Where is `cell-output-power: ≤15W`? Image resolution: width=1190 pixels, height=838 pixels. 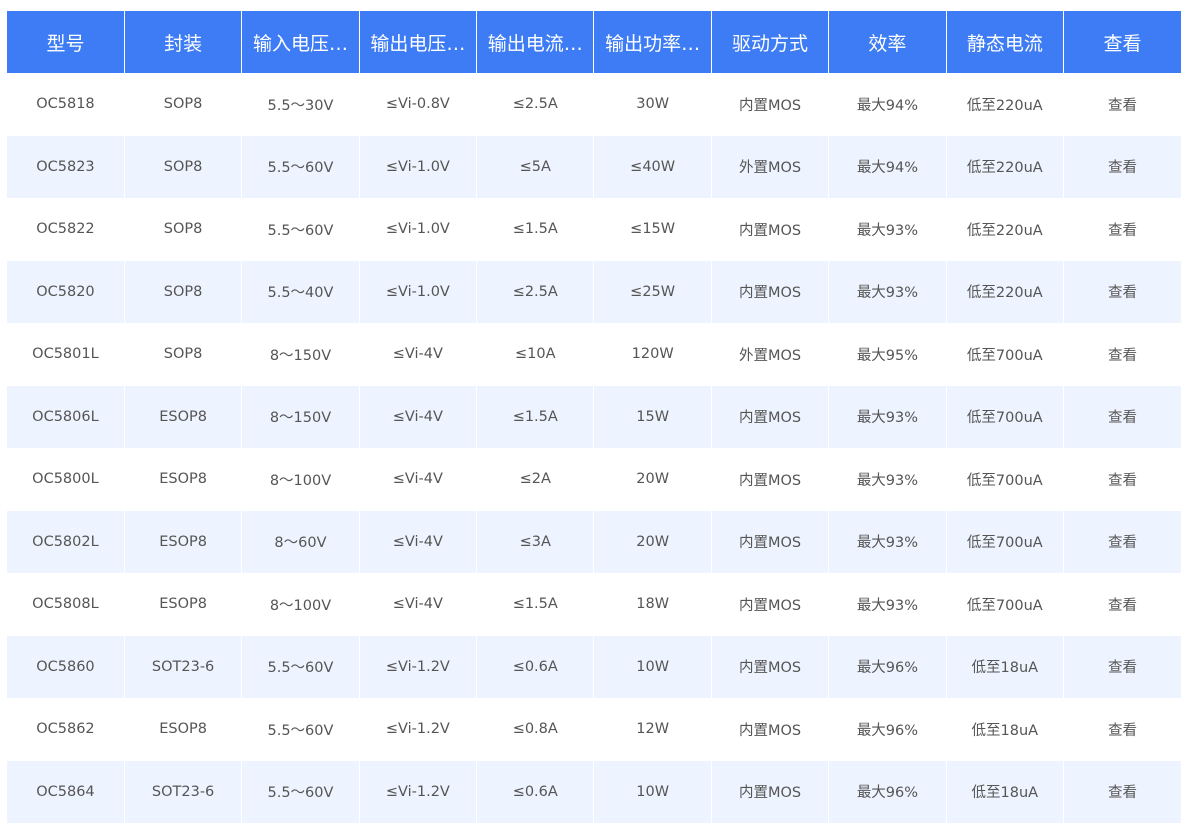
cell-output-power: ≤15W is located at coordinates (652, 229).